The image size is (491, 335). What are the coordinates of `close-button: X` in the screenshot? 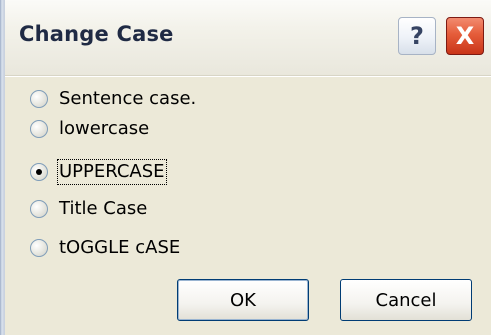 It's located at (465, 36).